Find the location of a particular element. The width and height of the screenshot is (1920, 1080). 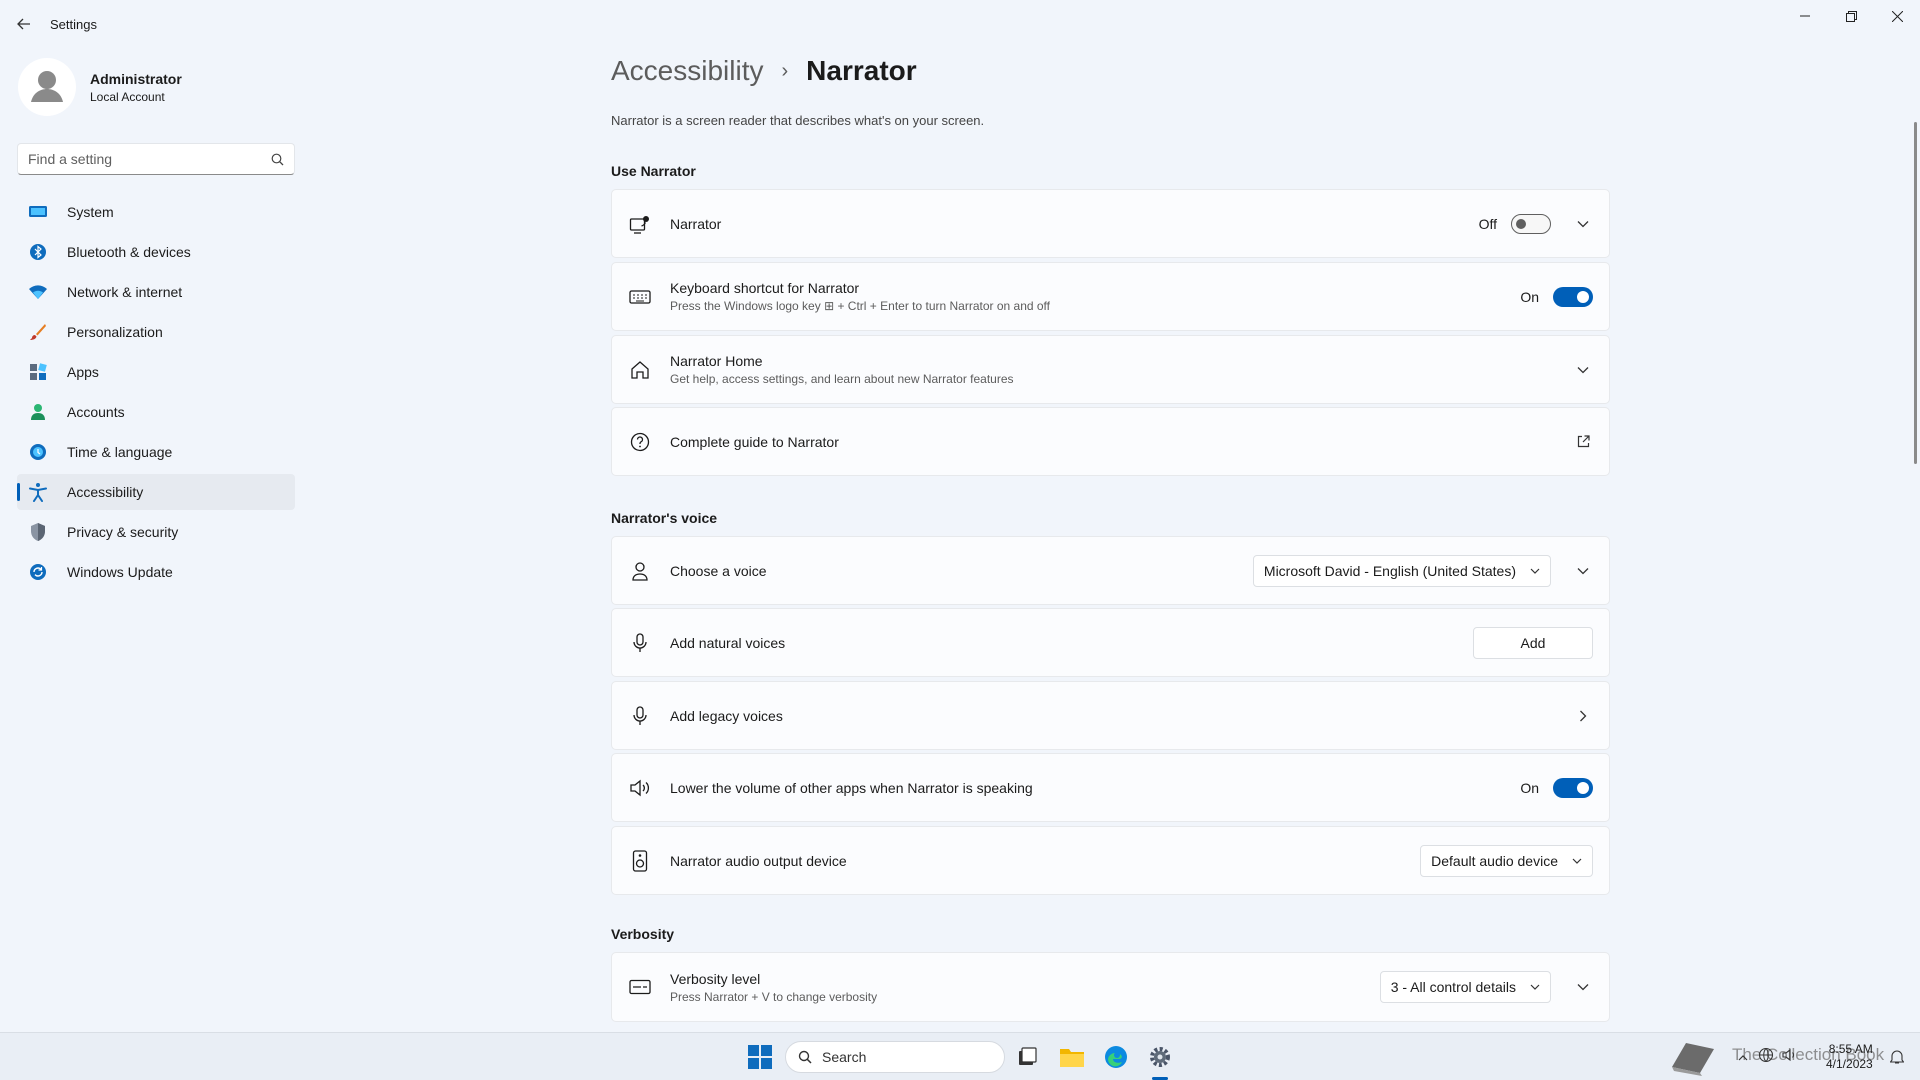

user-profile: Administrator Local Account is located at coordinates (100, 87).